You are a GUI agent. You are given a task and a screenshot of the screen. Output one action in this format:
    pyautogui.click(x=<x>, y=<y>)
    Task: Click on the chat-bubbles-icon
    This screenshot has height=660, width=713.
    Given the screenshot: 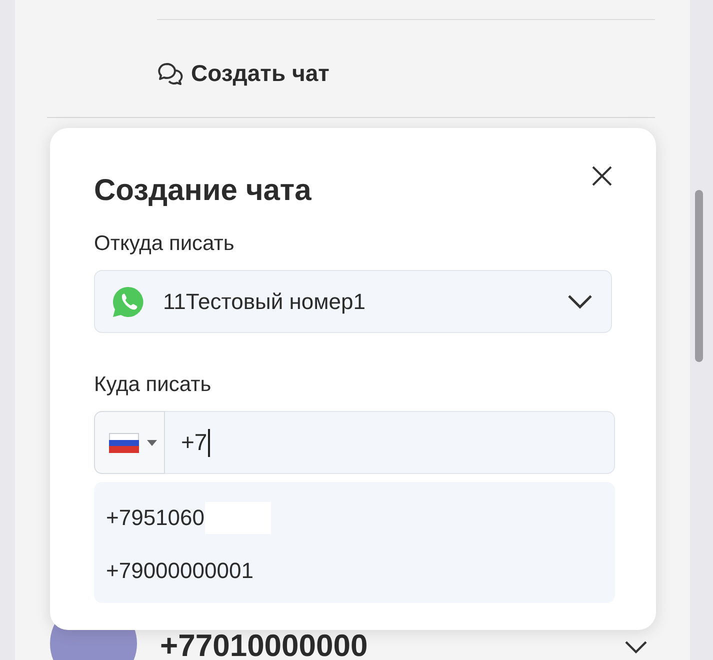 What is the action you would take?
    pyautogui.click(x=170, y=74)
    